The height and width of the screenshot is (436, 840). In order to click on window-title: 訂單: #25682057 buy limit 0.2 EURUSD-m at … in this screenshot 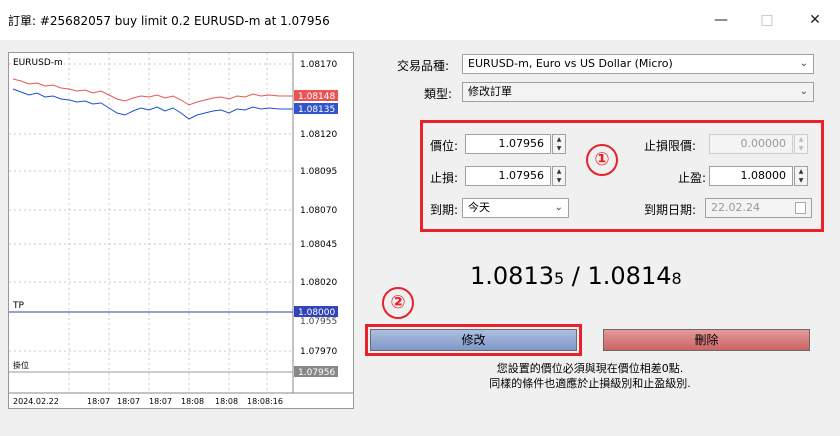, I will do `click(169, 21)`.